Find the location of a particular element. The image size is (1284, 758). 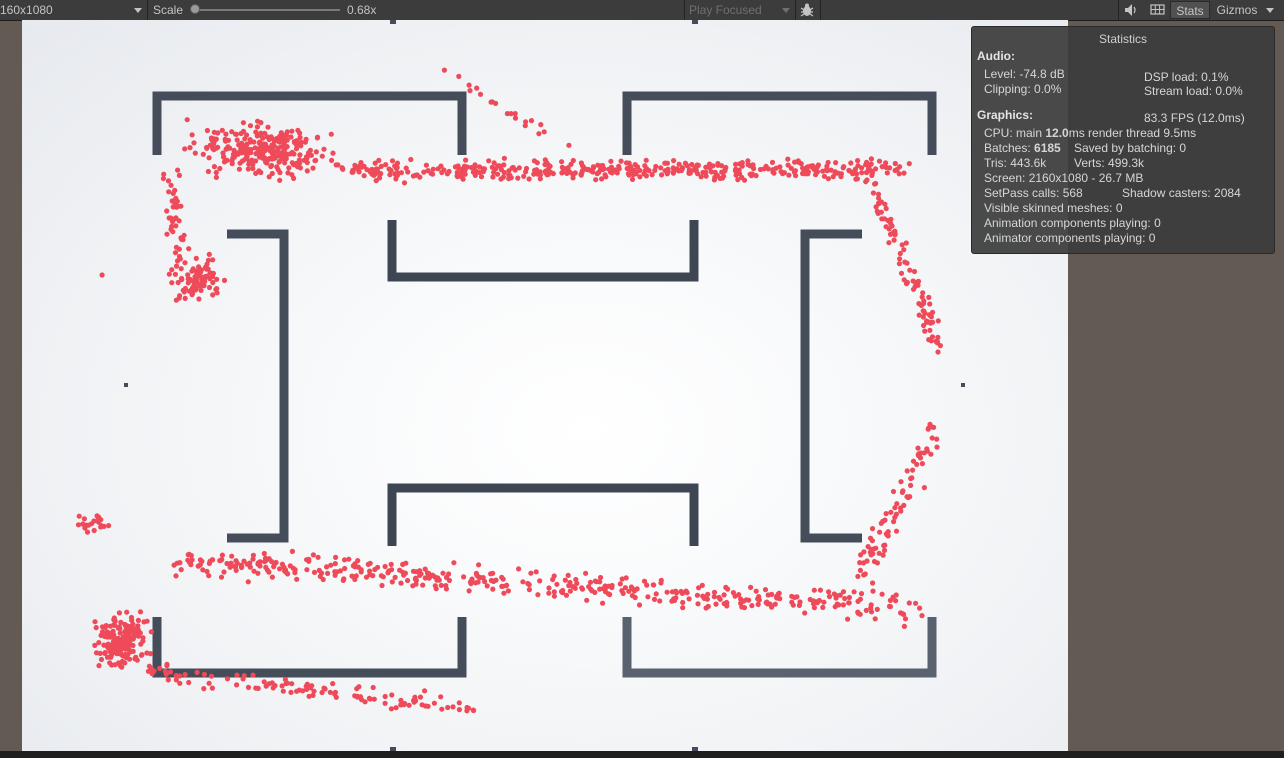

setpass-calls: SetPass calls: 568 is located at coordinates (1033, 193).